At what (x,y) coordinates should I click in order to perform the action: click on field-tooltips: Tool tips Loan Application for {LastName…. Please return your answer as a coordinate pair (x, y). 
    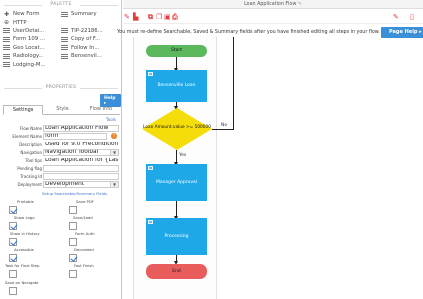
    Looking at the image, I should click on (72, 160).